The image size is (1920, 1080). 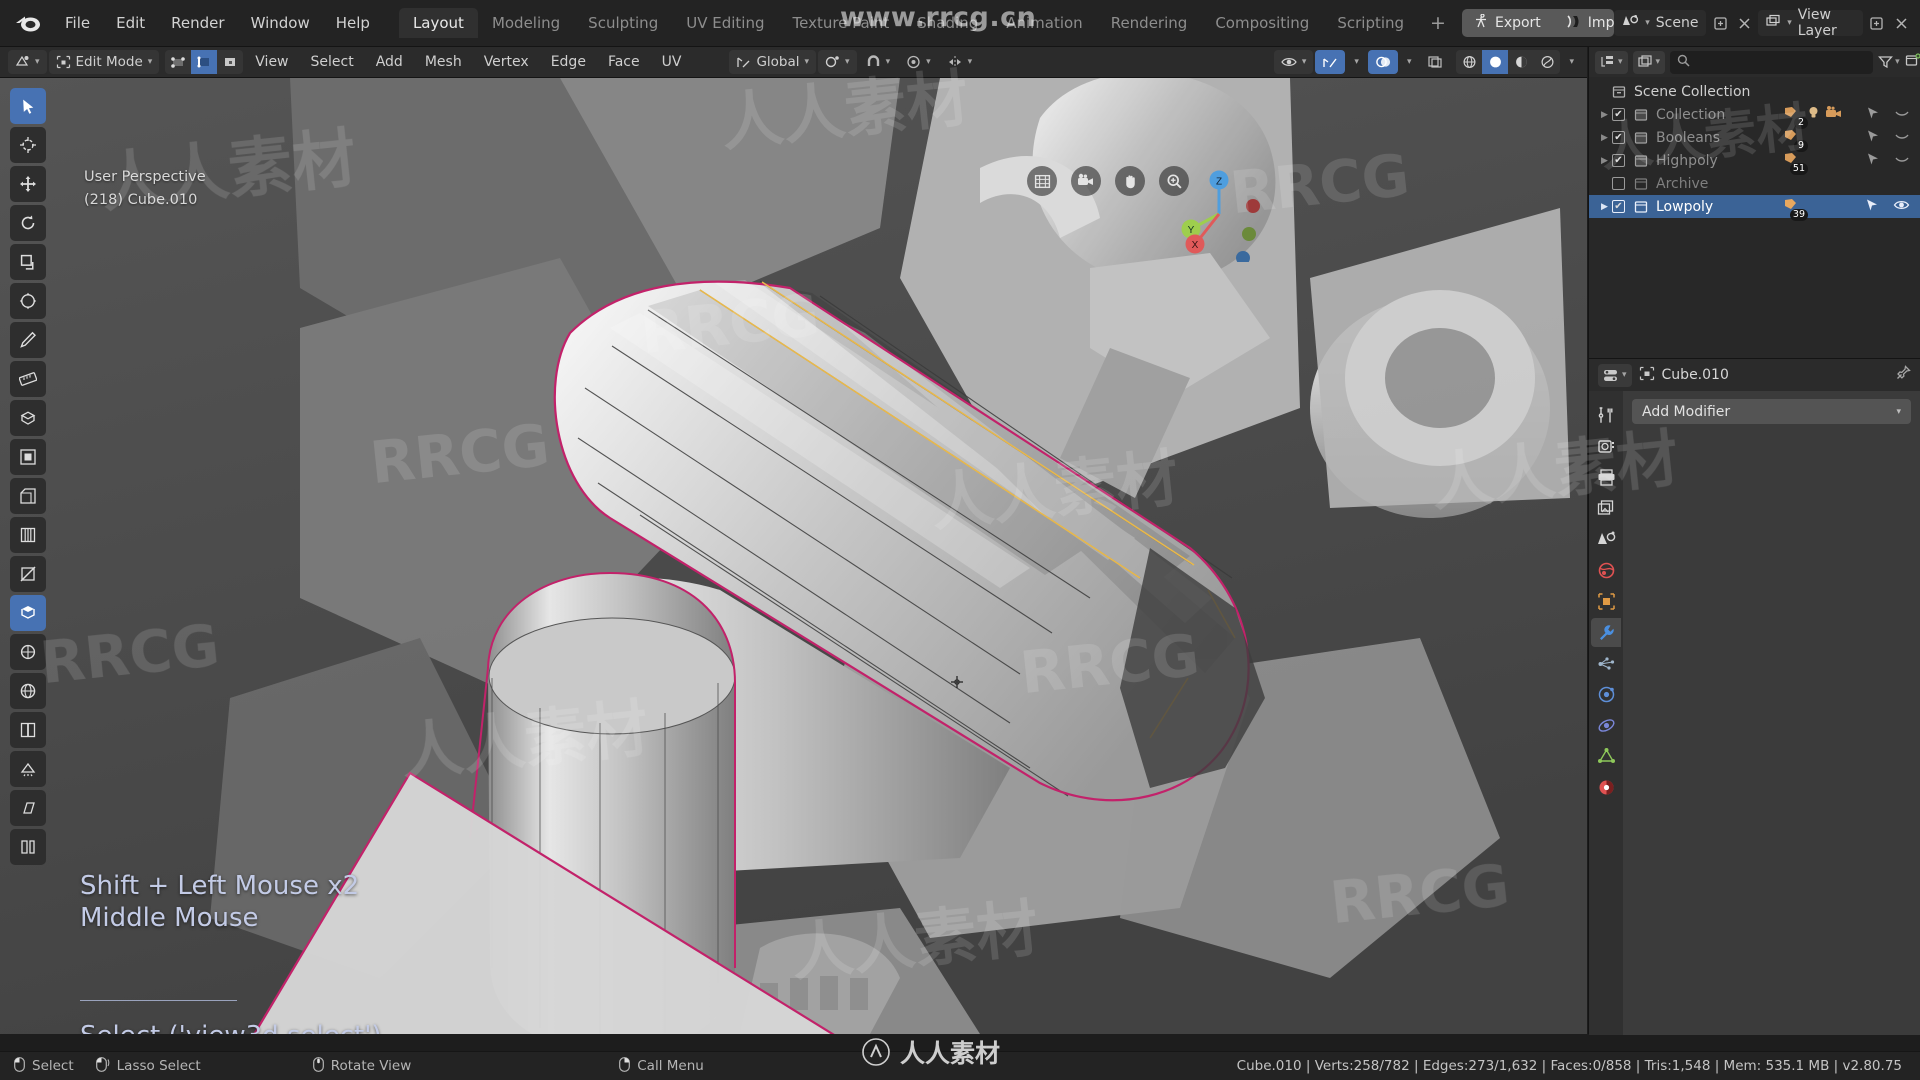 I want to click on menu-view: View, so click(x=271, y=62).